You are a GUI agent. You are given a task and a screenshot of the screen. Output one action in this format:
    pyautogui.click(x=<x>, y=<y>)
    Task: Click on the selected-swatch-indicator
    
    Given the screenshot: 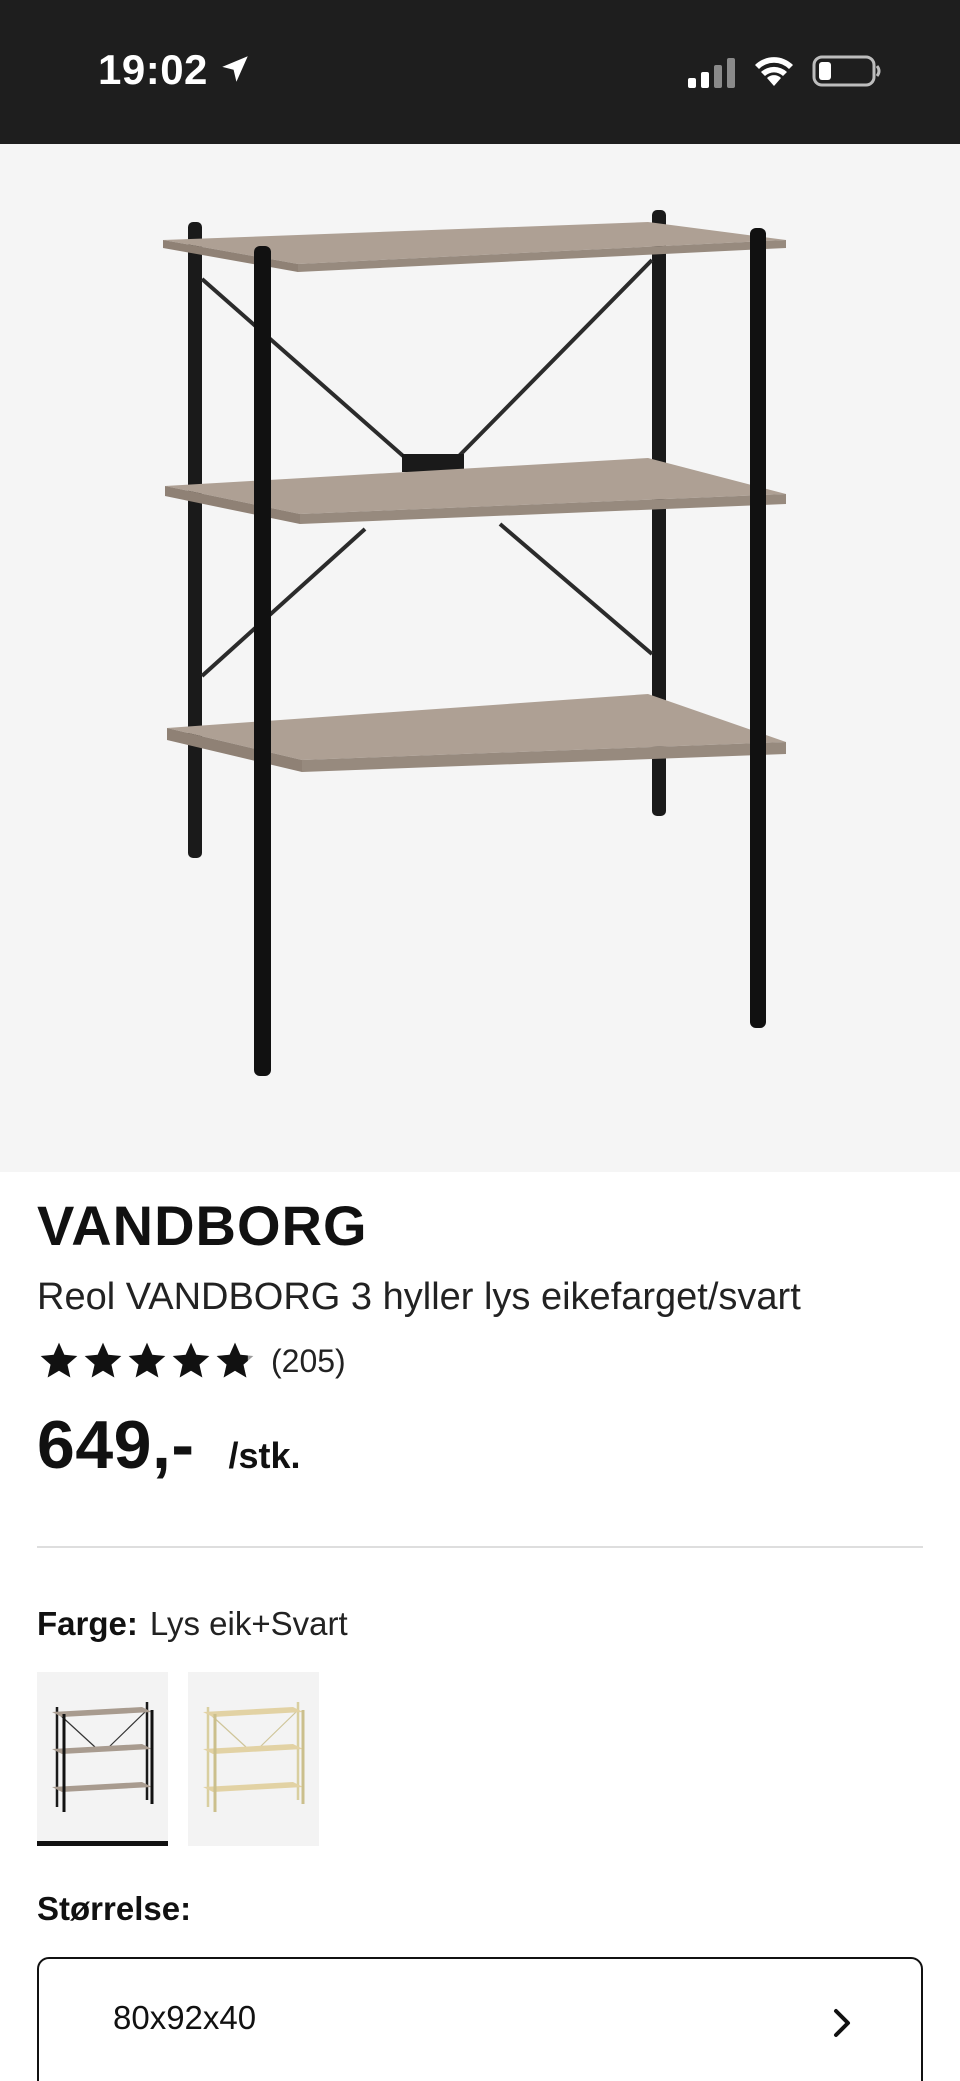 What is the action you would take?
    pyautogui.click(x=102, y=1843)
    